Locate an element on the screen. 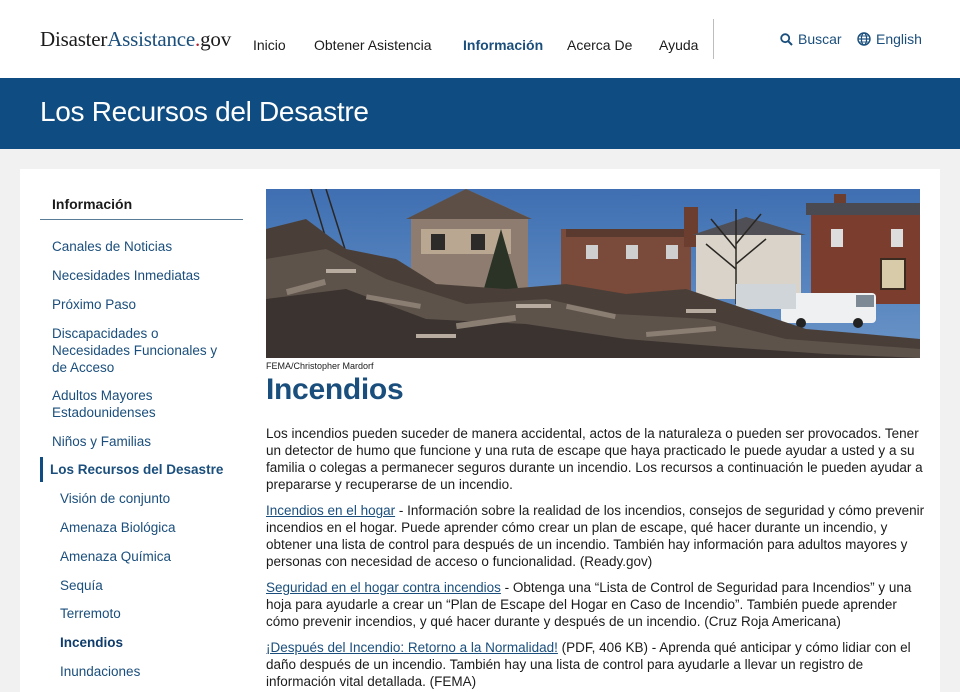 The width and height of the screenshot is (960, 692). nav-divider is located at coordinates (713, 39).